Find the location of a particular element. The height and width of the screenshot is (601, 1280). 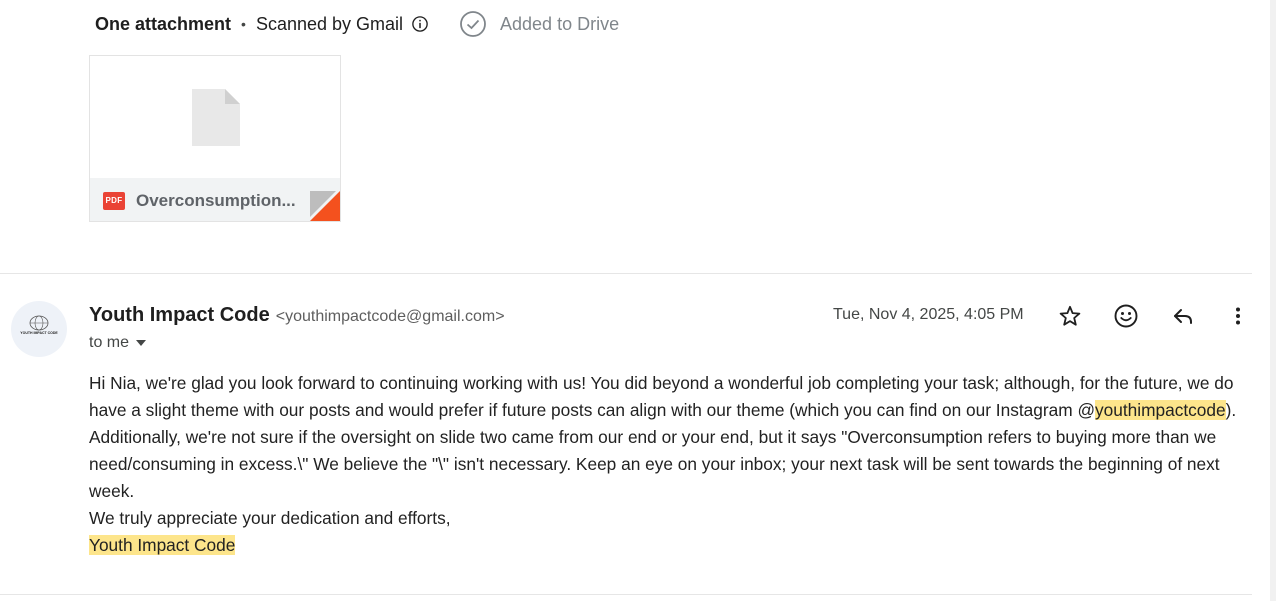

star-icon is located at coordinates (1070, 315).